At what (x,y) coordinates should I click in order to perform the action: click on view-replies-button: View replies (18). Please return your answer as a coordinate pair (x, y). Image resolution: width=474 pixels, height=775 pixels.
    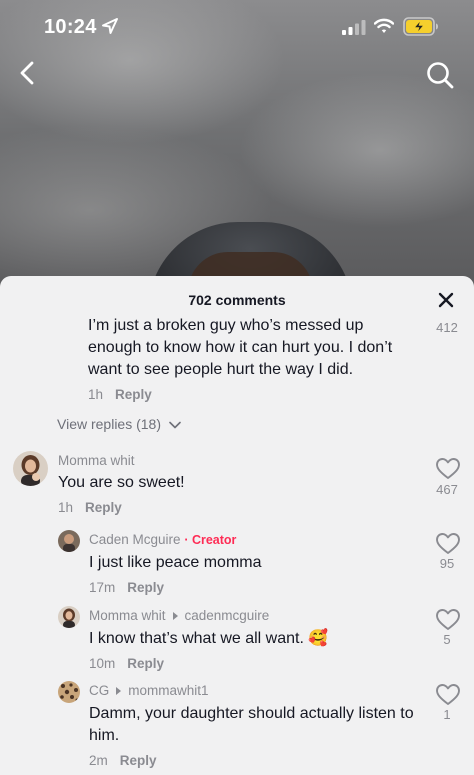
    Looking at the image, I should click on (119, 424).